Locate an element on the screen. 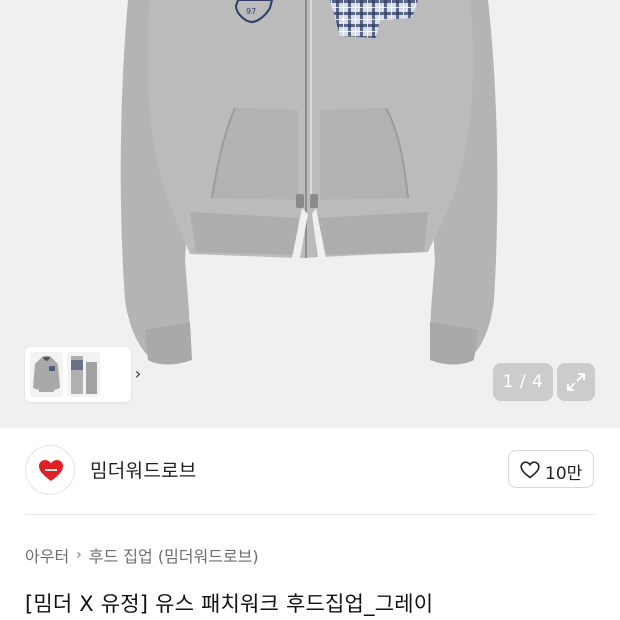 The height and width of the screenshot is (620, 620). brand-name: 밈더워드로브 is located at coordinates (143, 469).